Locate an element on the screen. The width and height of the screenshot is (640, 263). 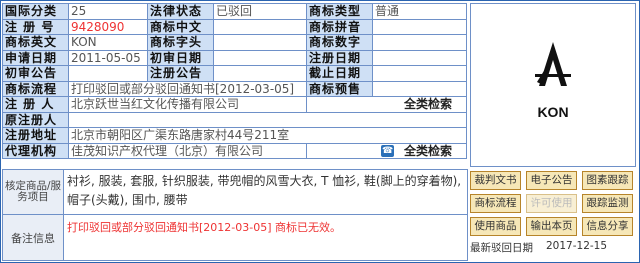
e-notice-button: 电子公告 is located at coordinates (551, 180).